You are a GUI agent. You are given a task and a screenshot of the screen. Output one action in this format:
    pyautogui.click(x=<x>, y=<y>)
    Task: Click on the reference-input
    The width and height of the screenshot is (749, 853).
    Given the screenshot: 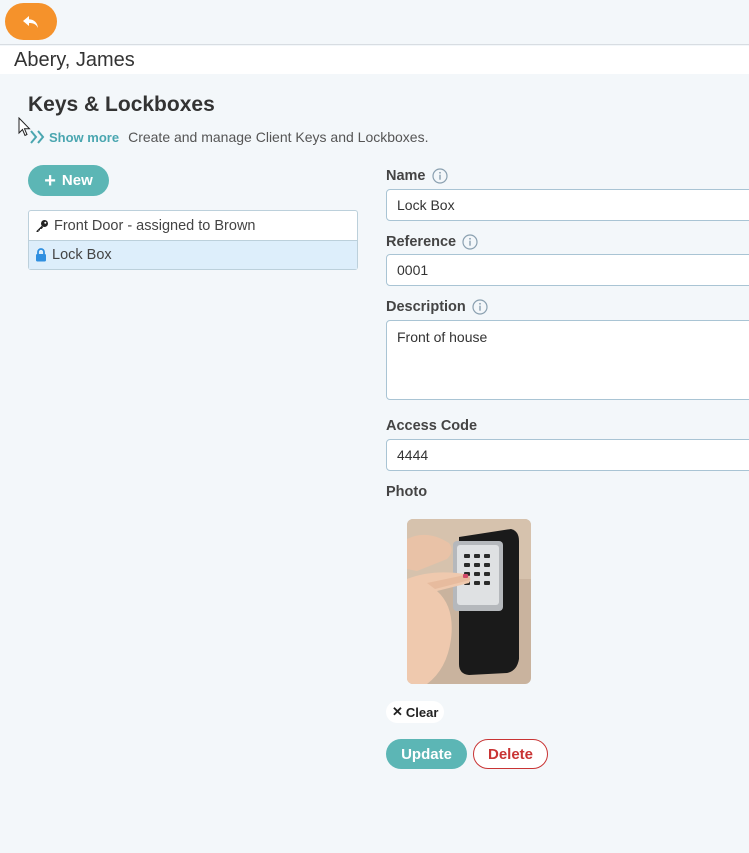 What is the action you would take?
    pyautogui.click(x=567, y=270)
    